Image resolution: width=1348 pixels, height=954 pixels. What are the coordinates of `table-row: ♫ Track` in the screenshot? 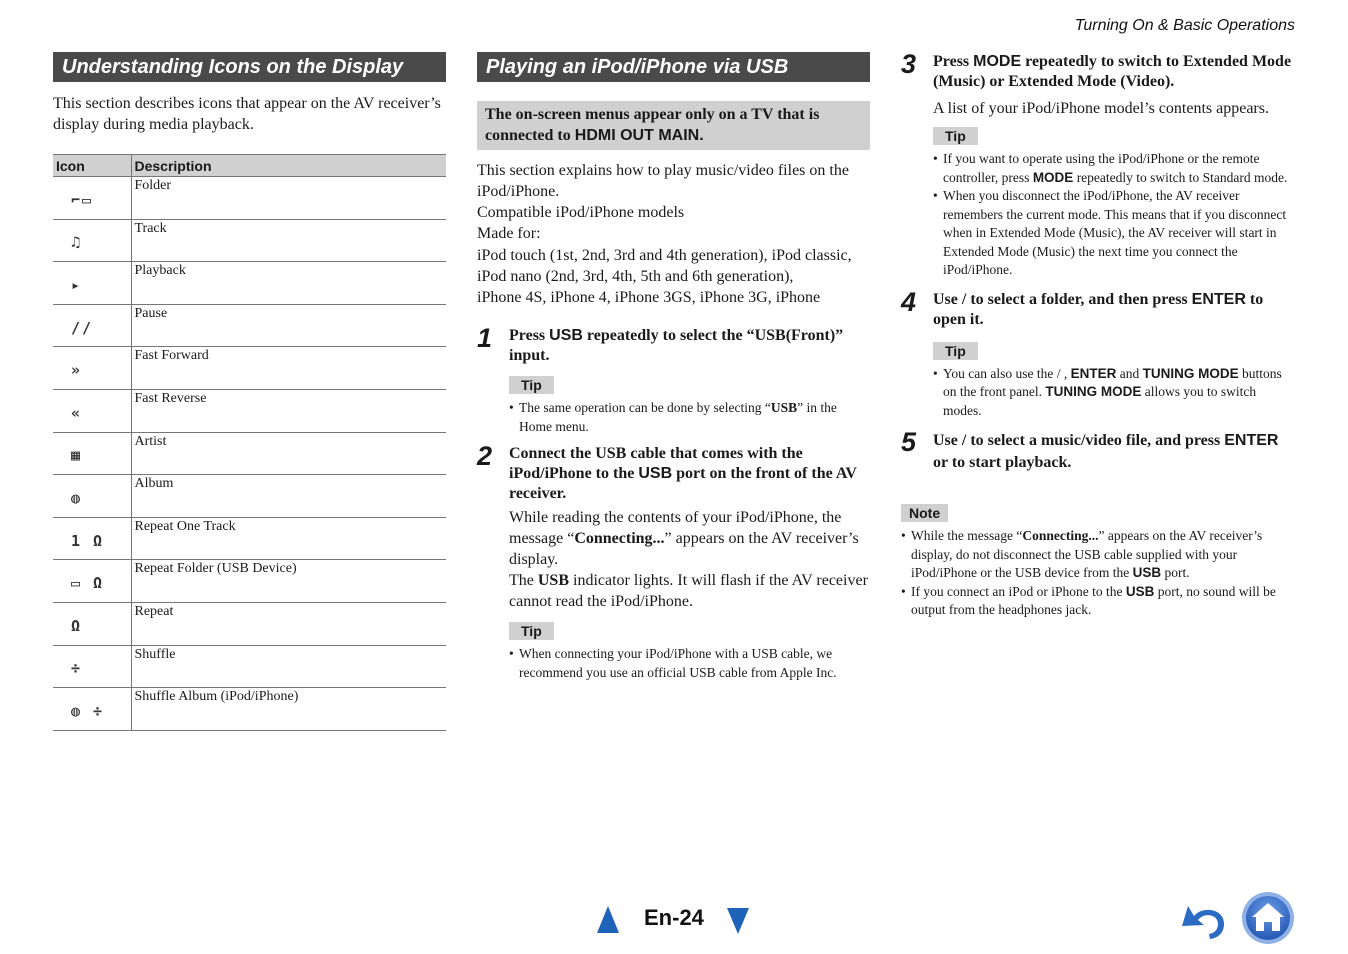 It's located at (249, 241).